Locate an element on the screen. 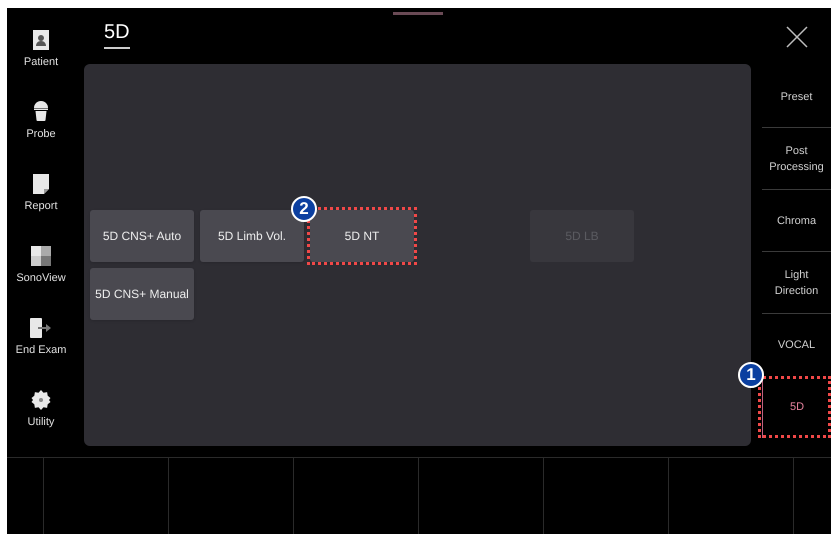  menu-item: Post Processing is located at coordinates (796, 158).